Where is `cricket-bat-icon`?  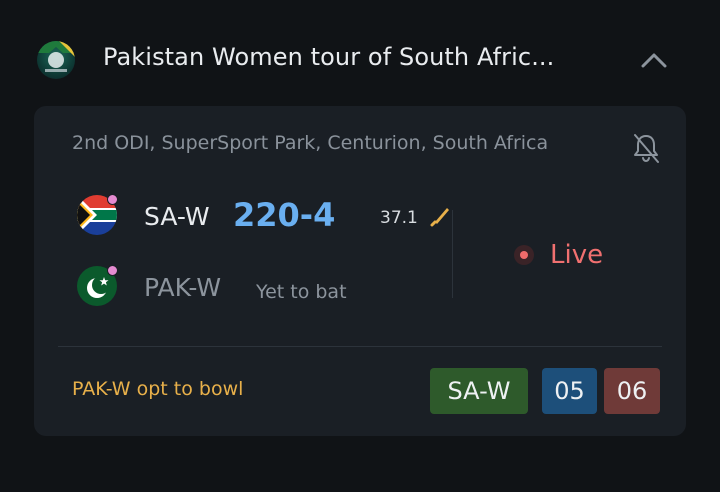
cricket-bat-icon is located at coordinates (439, 217).